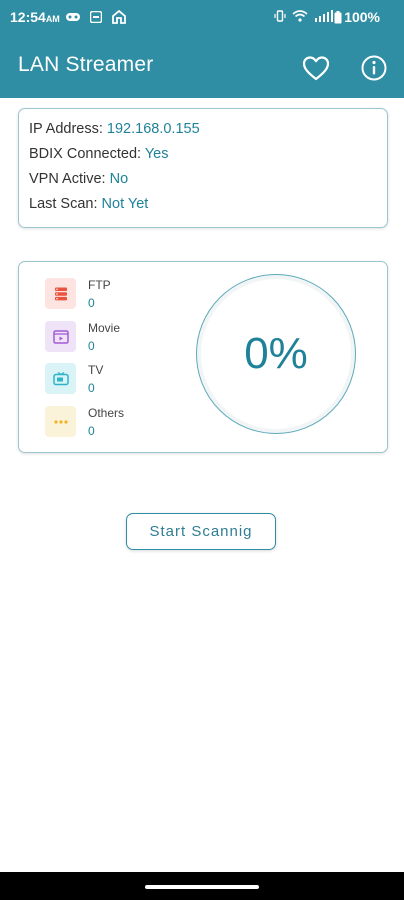 Image resolution: width=404 pixels, height=900 pixels. Describe the element at coordinates (362, 17) in the screenshot. I see `battery-percent: 100%` at that location.